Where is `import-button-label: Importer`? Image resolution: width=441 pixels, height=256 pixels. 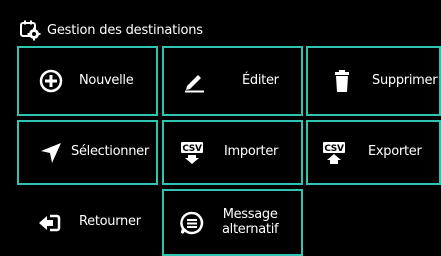 import-button-label: Importer is located at coordinates (251, 152).